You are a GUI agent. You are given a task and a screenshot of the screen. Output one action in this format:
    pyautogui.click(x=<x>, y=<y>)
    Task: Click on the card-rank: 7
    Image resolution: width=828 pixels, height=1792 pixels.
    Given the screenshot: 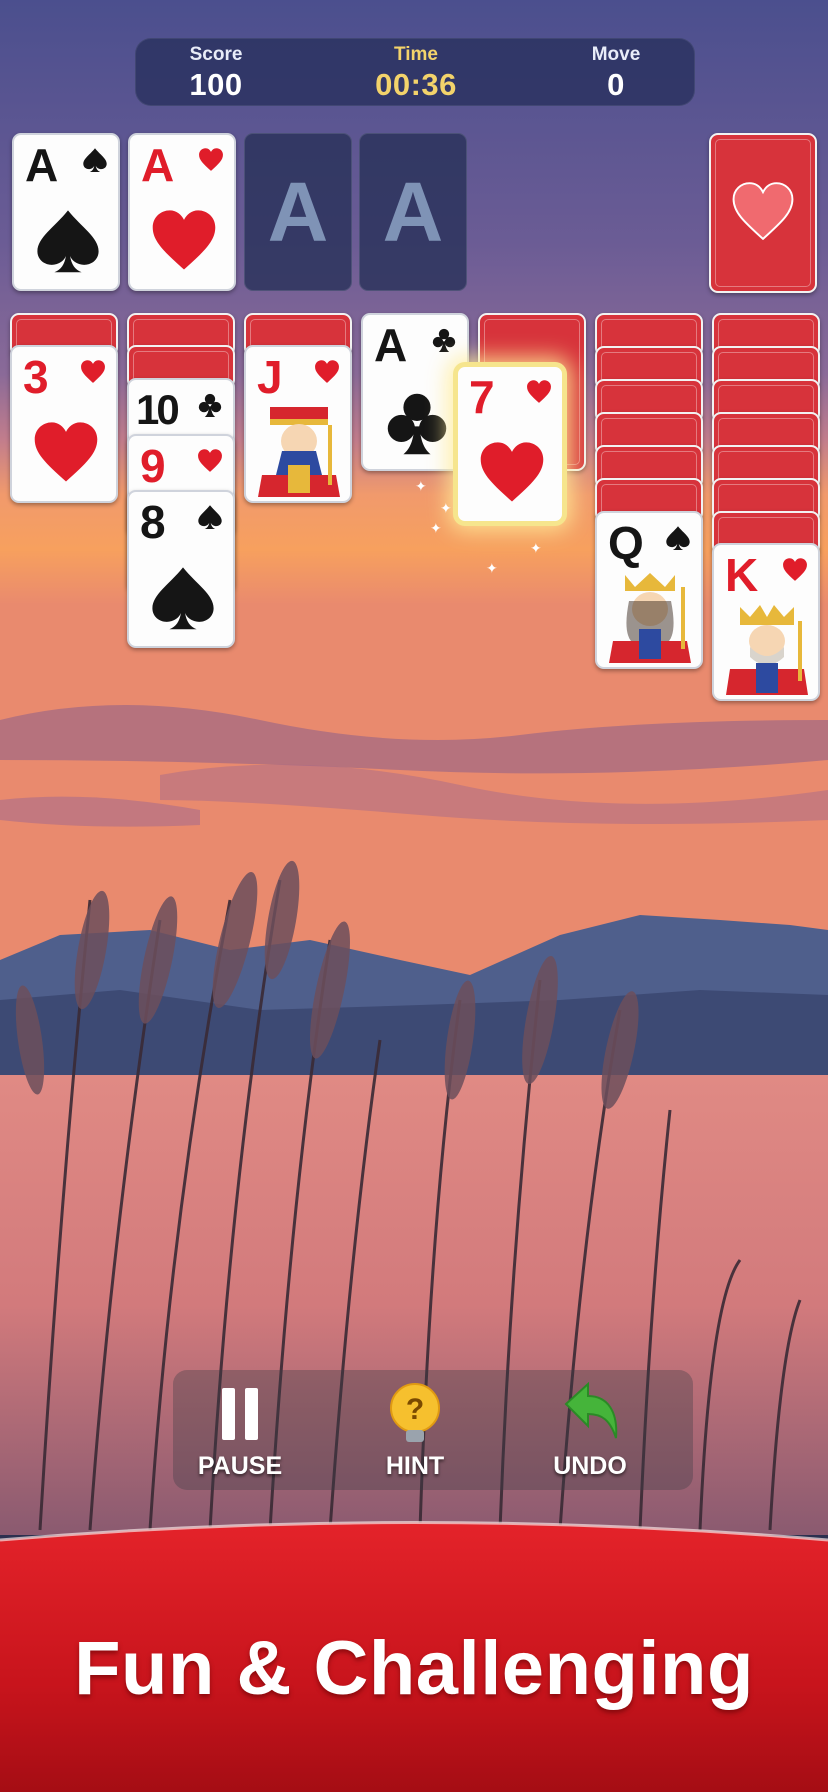 What is the action you would take?
    pyautogui.click(x=482, y=397)
    